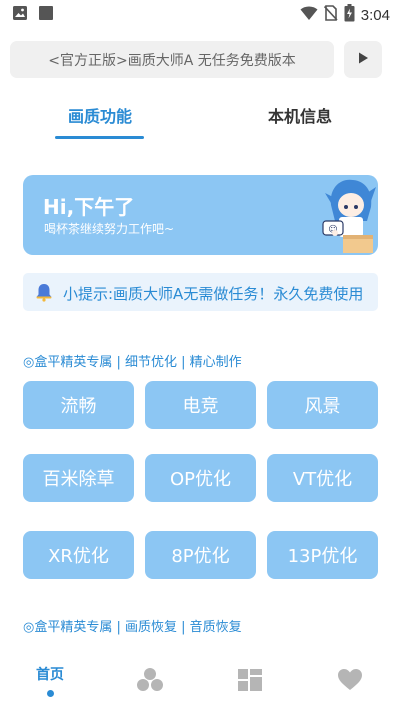 This screenshot has width=400, height=711. I want to click on status-bar: 3:04, so click(200, 14).